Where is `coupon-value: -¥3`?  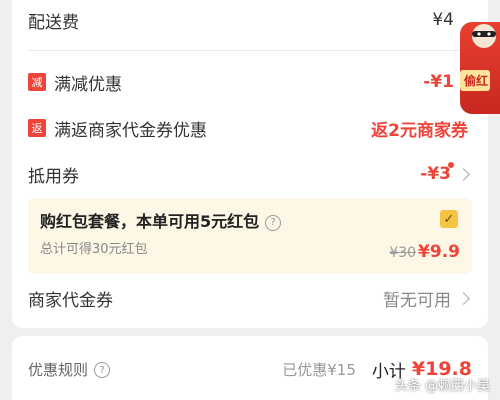 coupon-value: -¥3 is located at coordinates (435, 174).